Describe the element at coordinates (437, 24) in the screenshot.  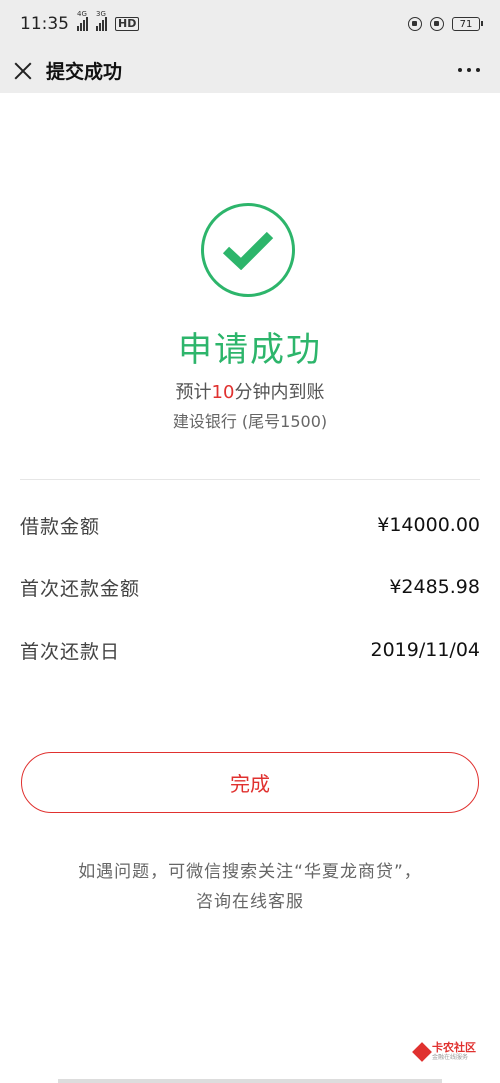
I see `alarm-icon` at that location.